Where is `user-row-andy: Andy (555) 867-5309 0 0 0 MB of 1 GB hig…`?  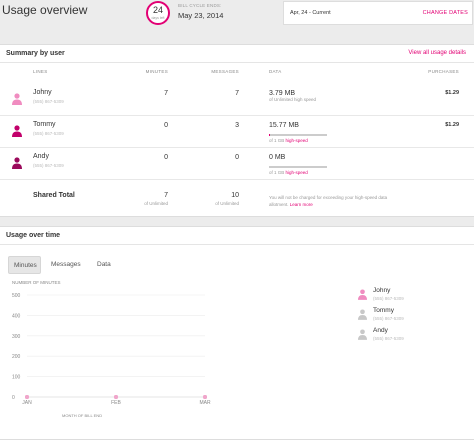
user-row-andy: Andy (555) 867-5309 0 0 0 MB of 1 GB hig… is located at coordinates (237, 164).